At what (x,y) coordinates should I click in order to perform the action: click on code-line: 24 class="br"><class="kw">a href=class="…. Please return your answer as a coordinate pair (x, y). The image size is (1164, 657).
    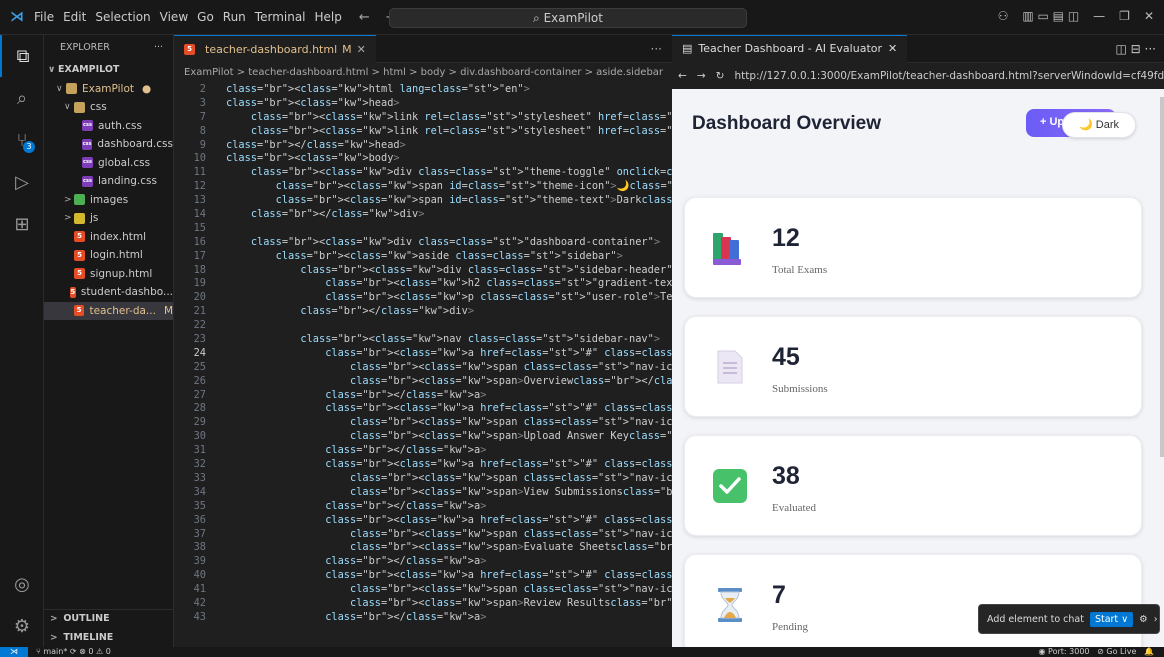
    Looking at the image, I should click on (423, 354).